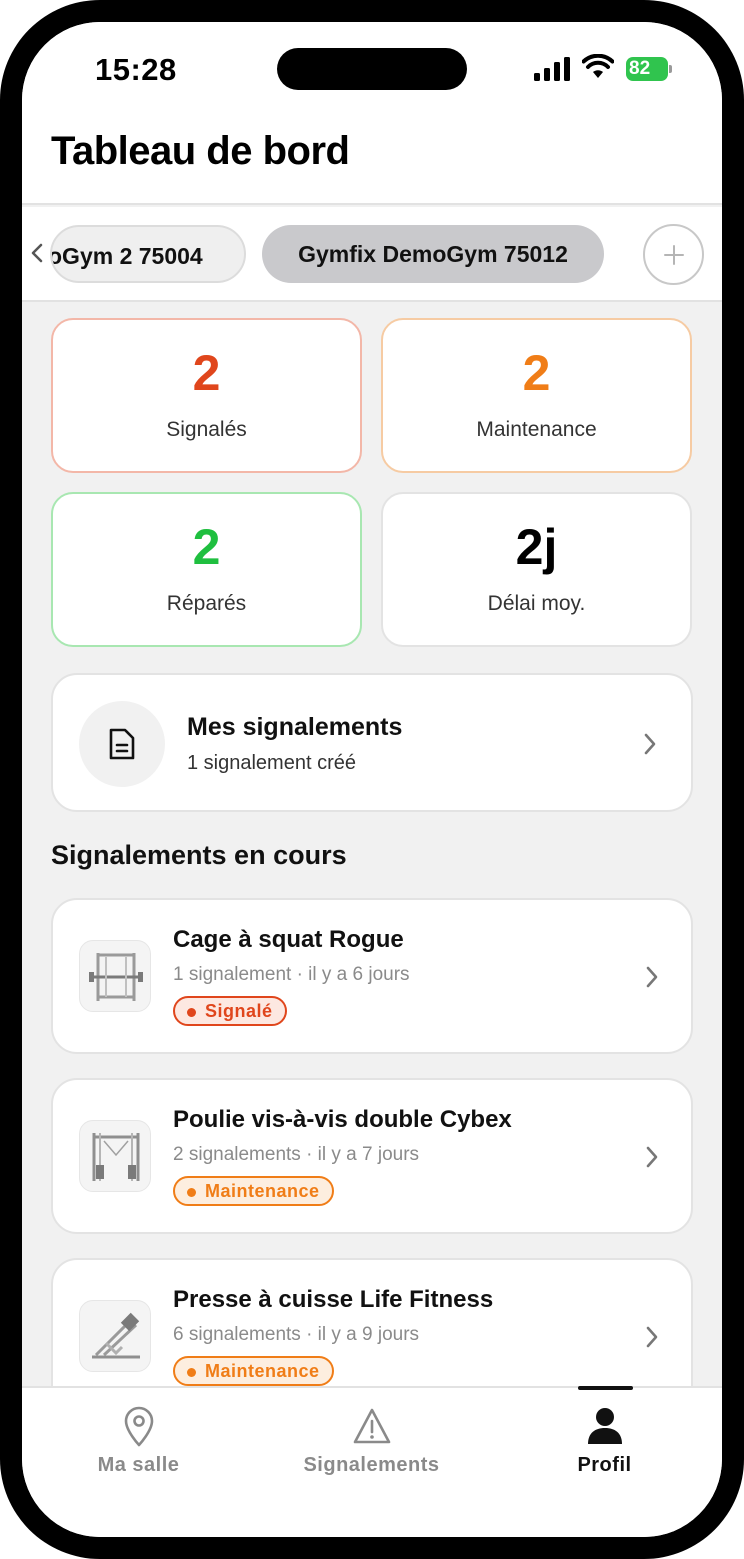  Describe the element at coordinates (206, 429) in the screenshot. I see `stat-reported-label: Signalés` at that location.